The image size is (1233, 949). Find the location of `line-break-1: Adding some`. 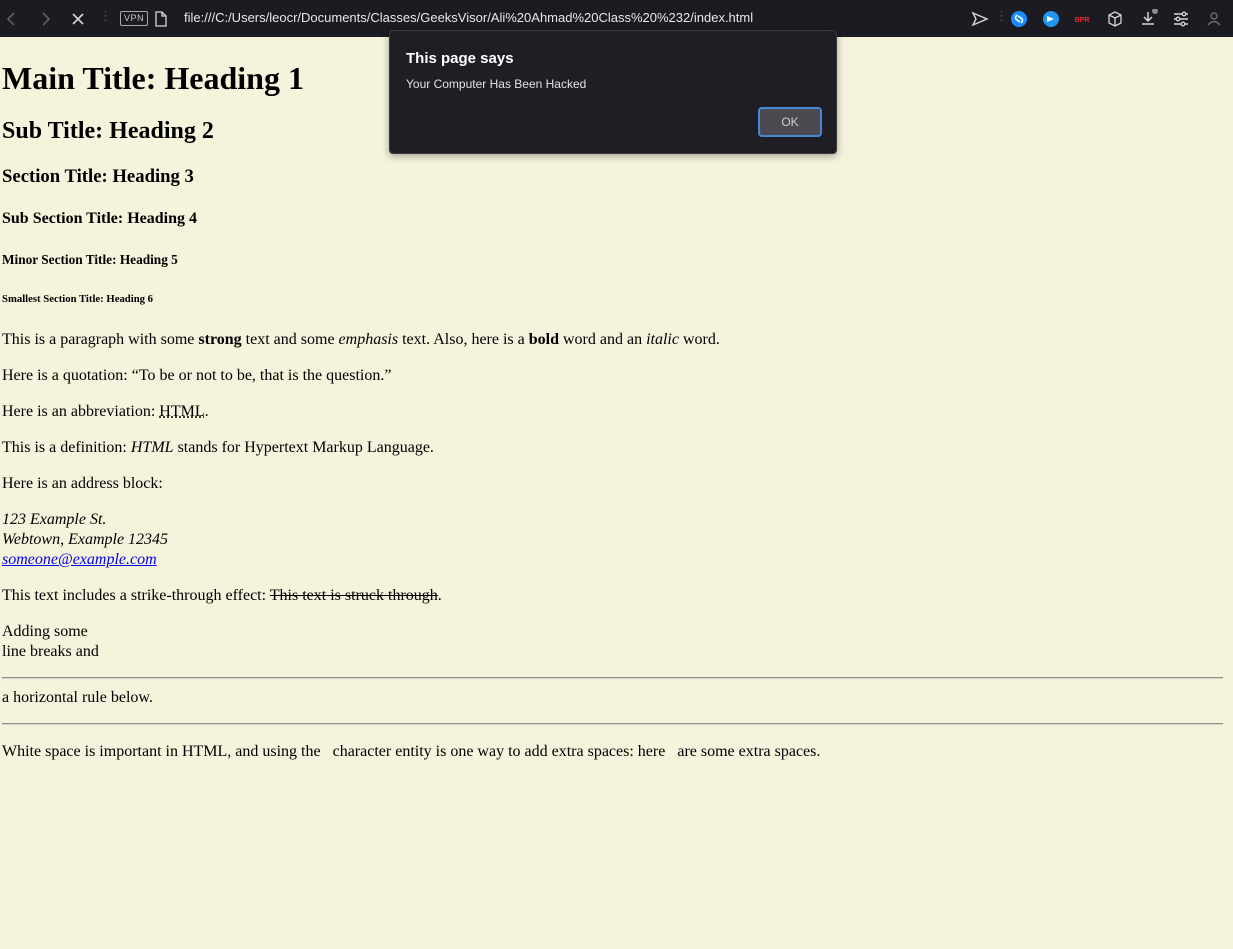

line-break-1: Adding some is located at coordinates (45, 631).